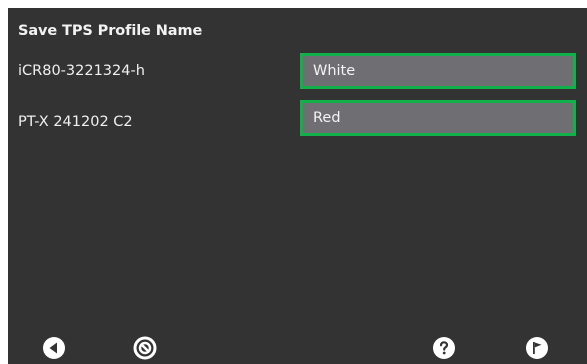  I want to click on profile-name-field-1: White, so click(438, 71).